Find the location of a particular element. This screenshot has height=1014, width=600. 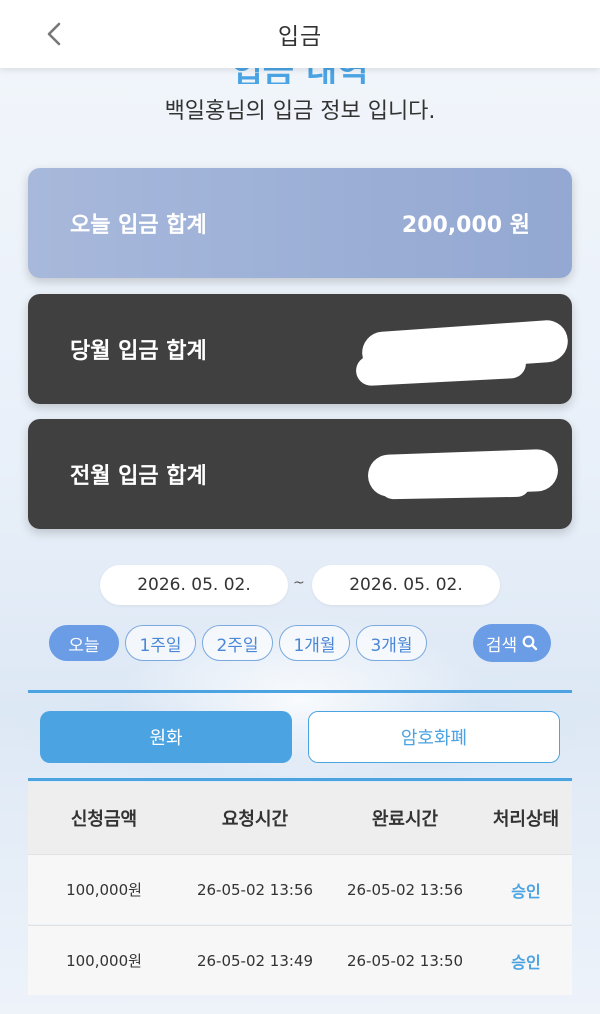

column-header-amount: 신청금액 is located at coordinates (104, 819).